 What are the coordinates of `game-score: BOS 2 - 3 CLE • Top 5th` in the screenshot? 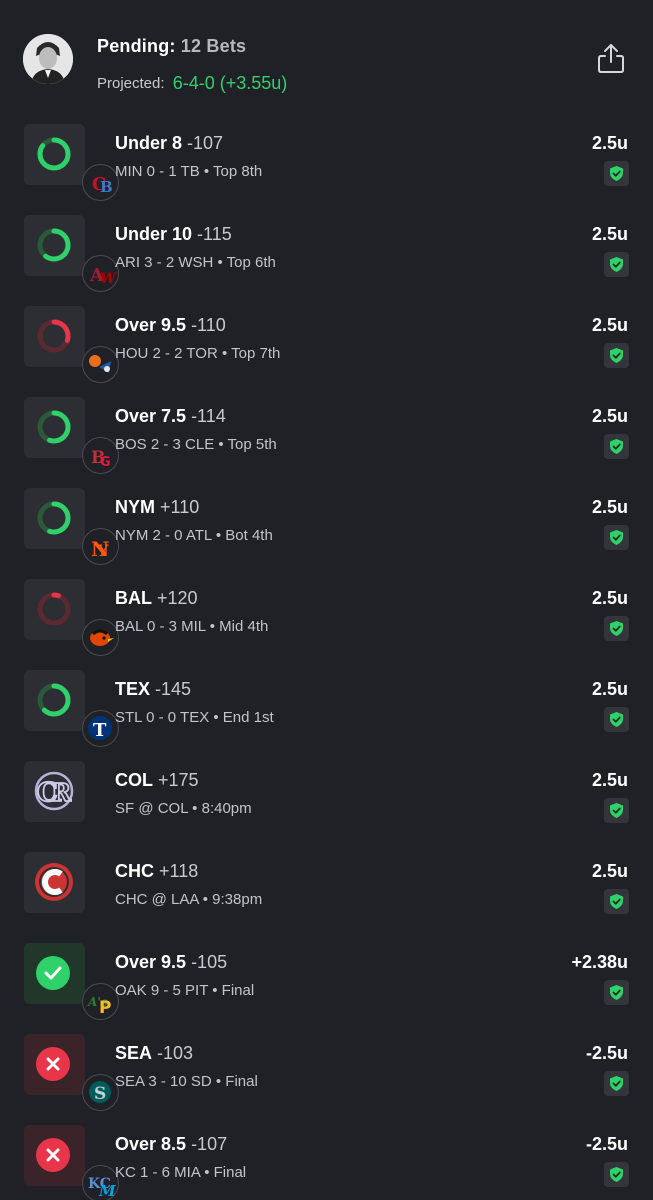 It's located at (196, 444).